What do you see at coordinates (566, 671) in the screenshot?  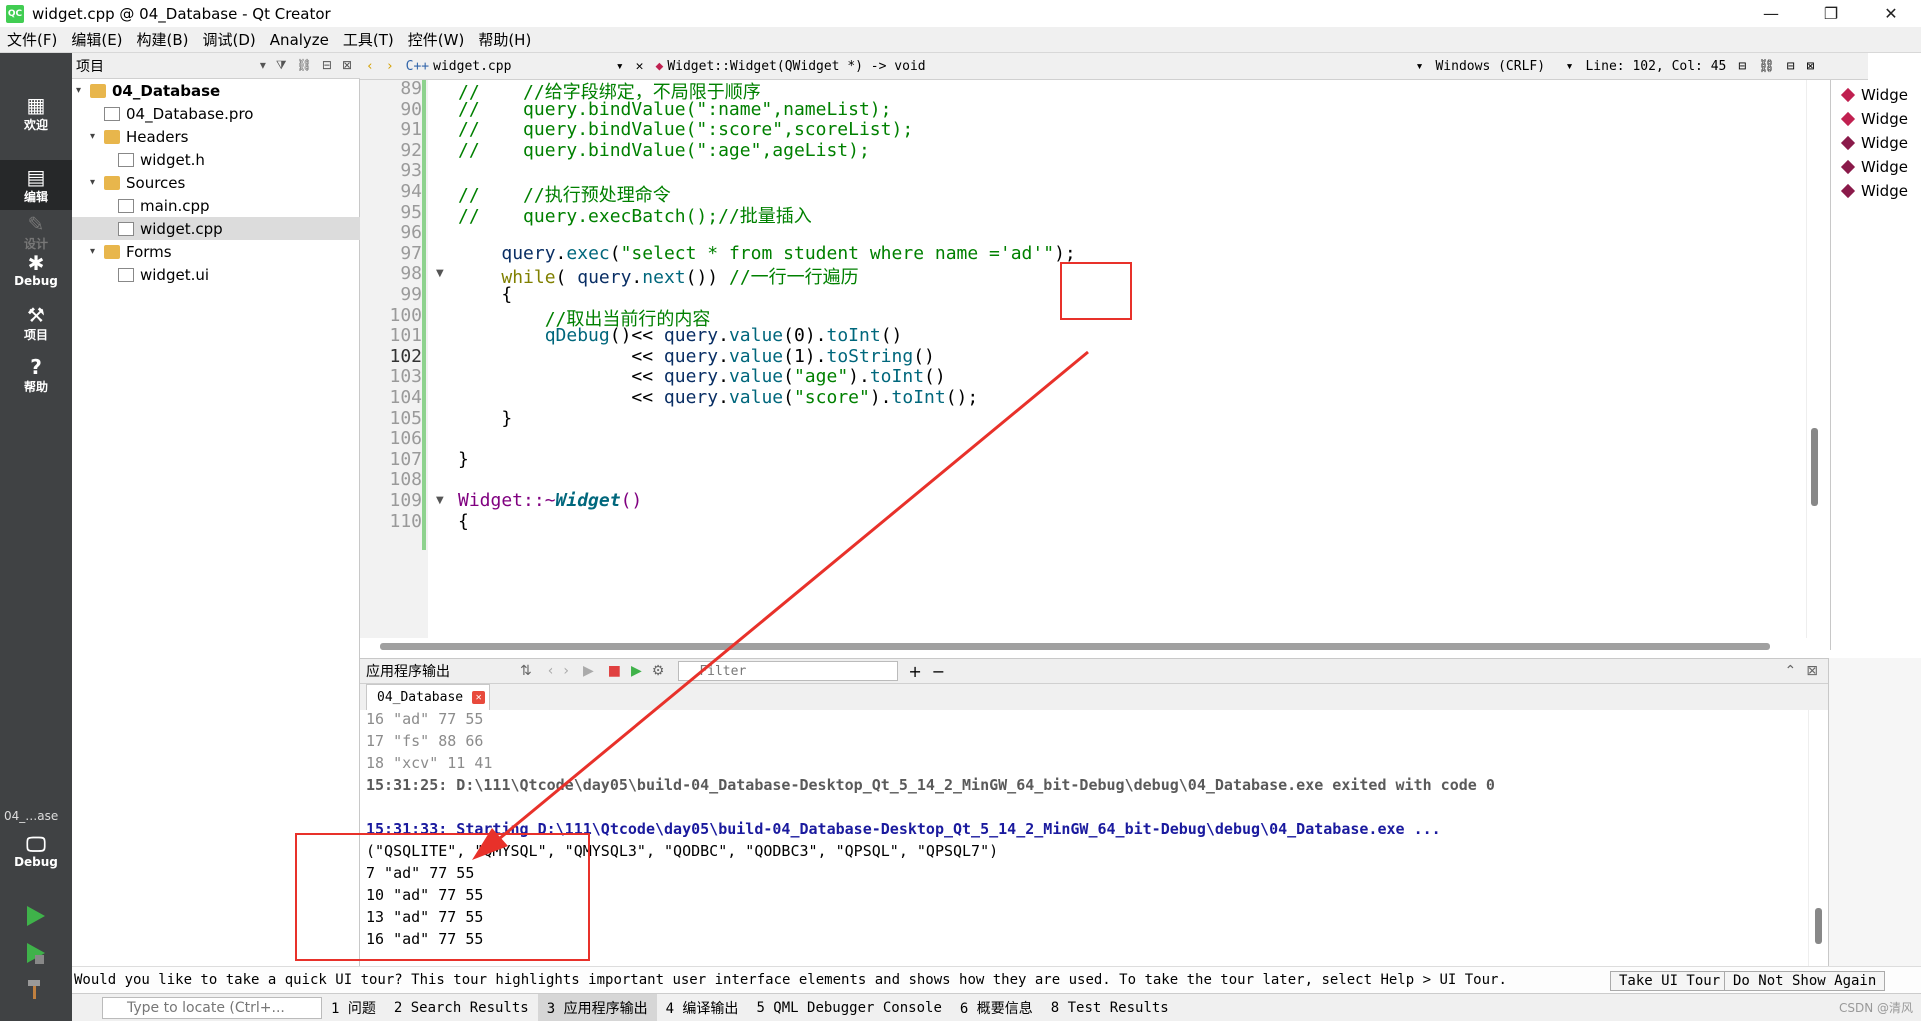 I see `next-icon: ›` at bounding box center [566, 671].